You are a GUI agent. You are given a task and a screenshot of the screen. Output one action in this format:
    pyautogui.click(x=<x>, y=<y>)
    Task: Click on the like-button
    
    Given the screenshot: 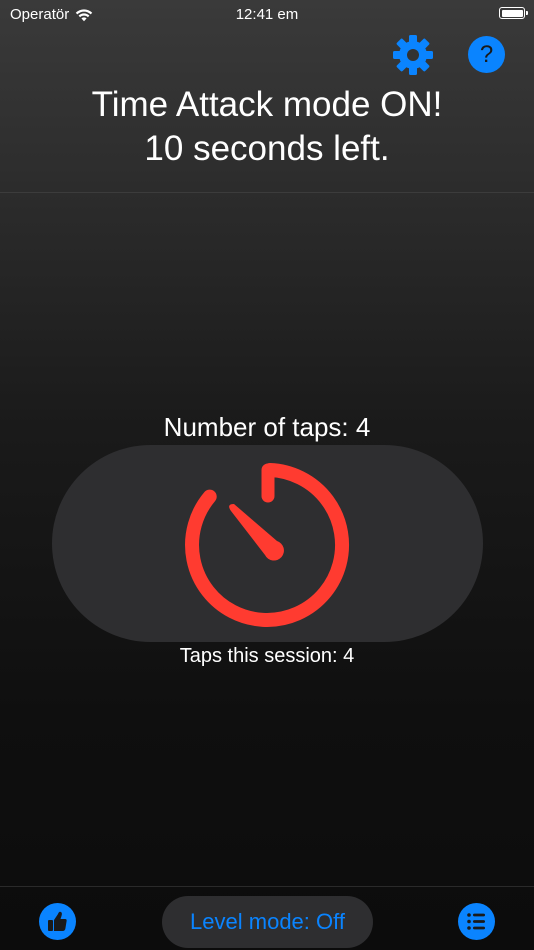 What is the action you would take?
    pyautogui.click(x=57, y=921)
    